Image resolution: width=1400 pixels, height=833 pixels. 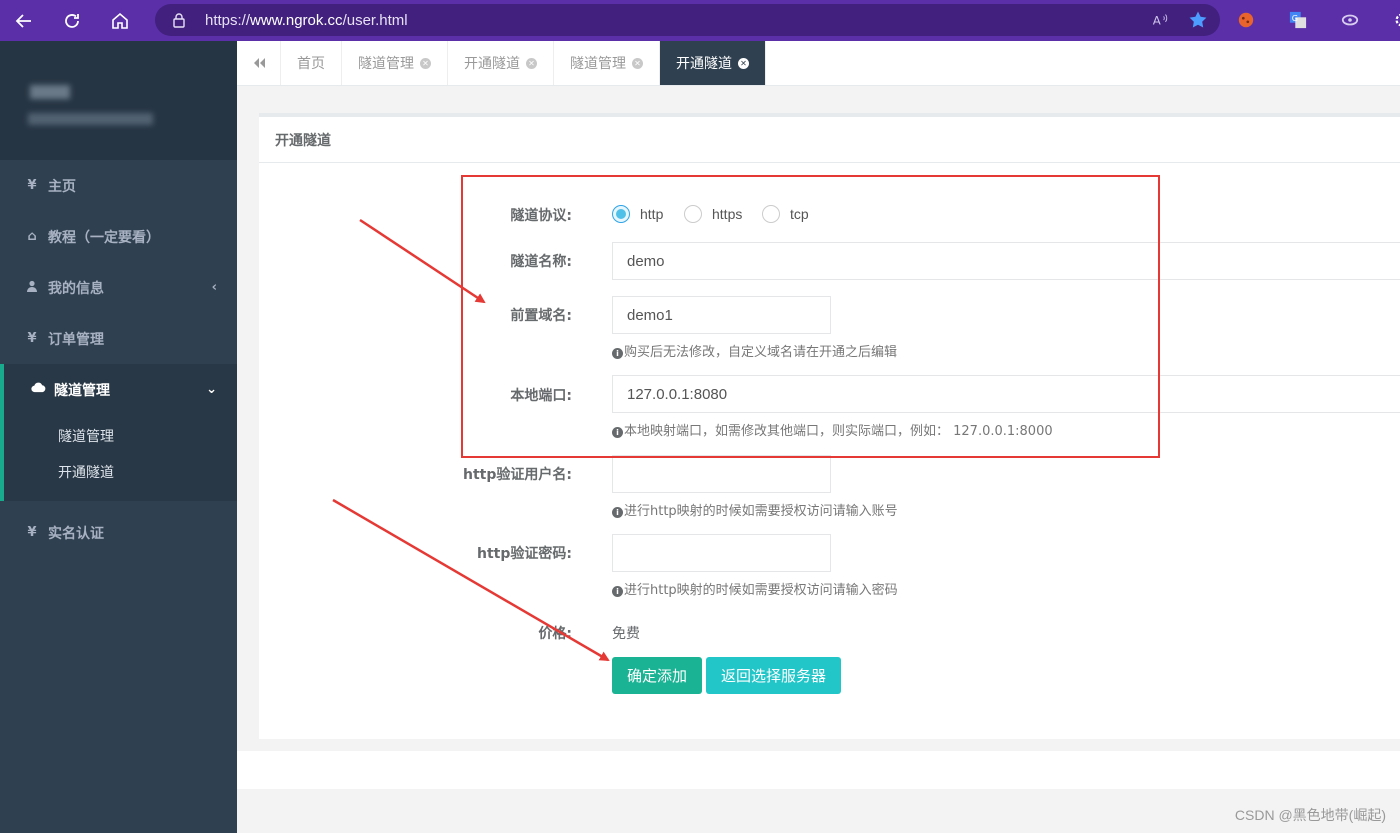 What do you see at coordinates (1246, 20) in the screenshot?
I see `extension-cookie-icon` at bounding box center [1246, 20].